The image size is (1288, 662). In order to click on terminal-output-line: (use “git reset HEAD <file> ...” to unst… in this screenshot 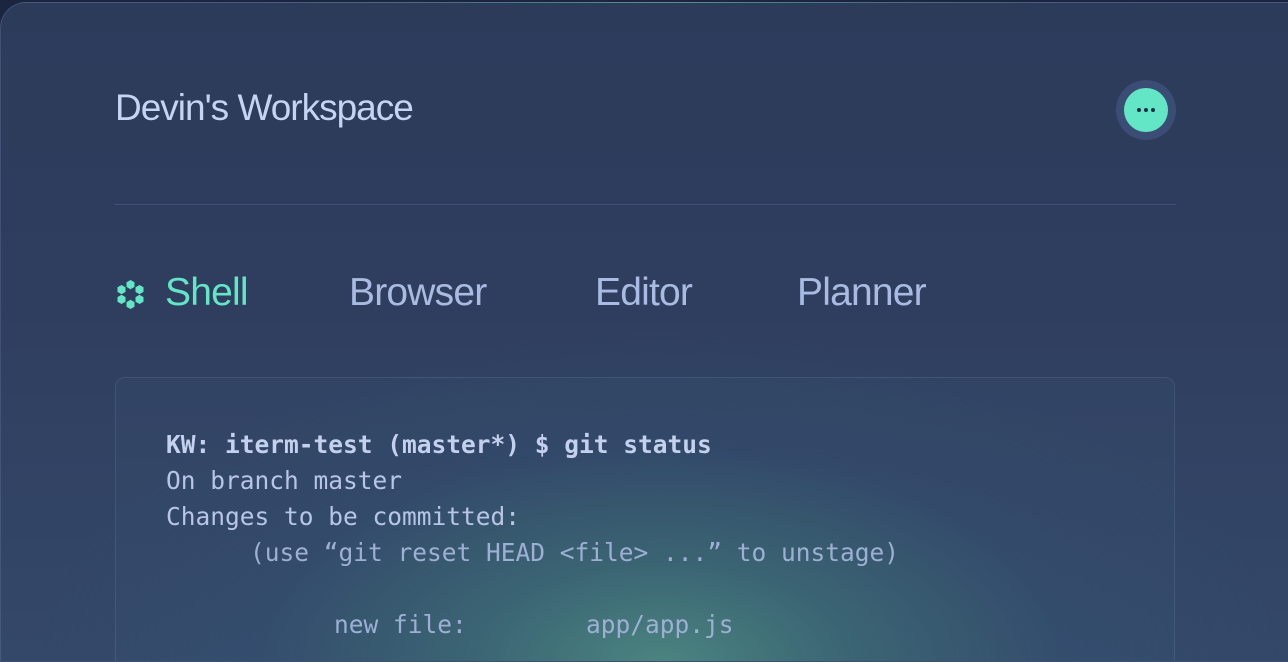, I will do `click(575, 552)`.